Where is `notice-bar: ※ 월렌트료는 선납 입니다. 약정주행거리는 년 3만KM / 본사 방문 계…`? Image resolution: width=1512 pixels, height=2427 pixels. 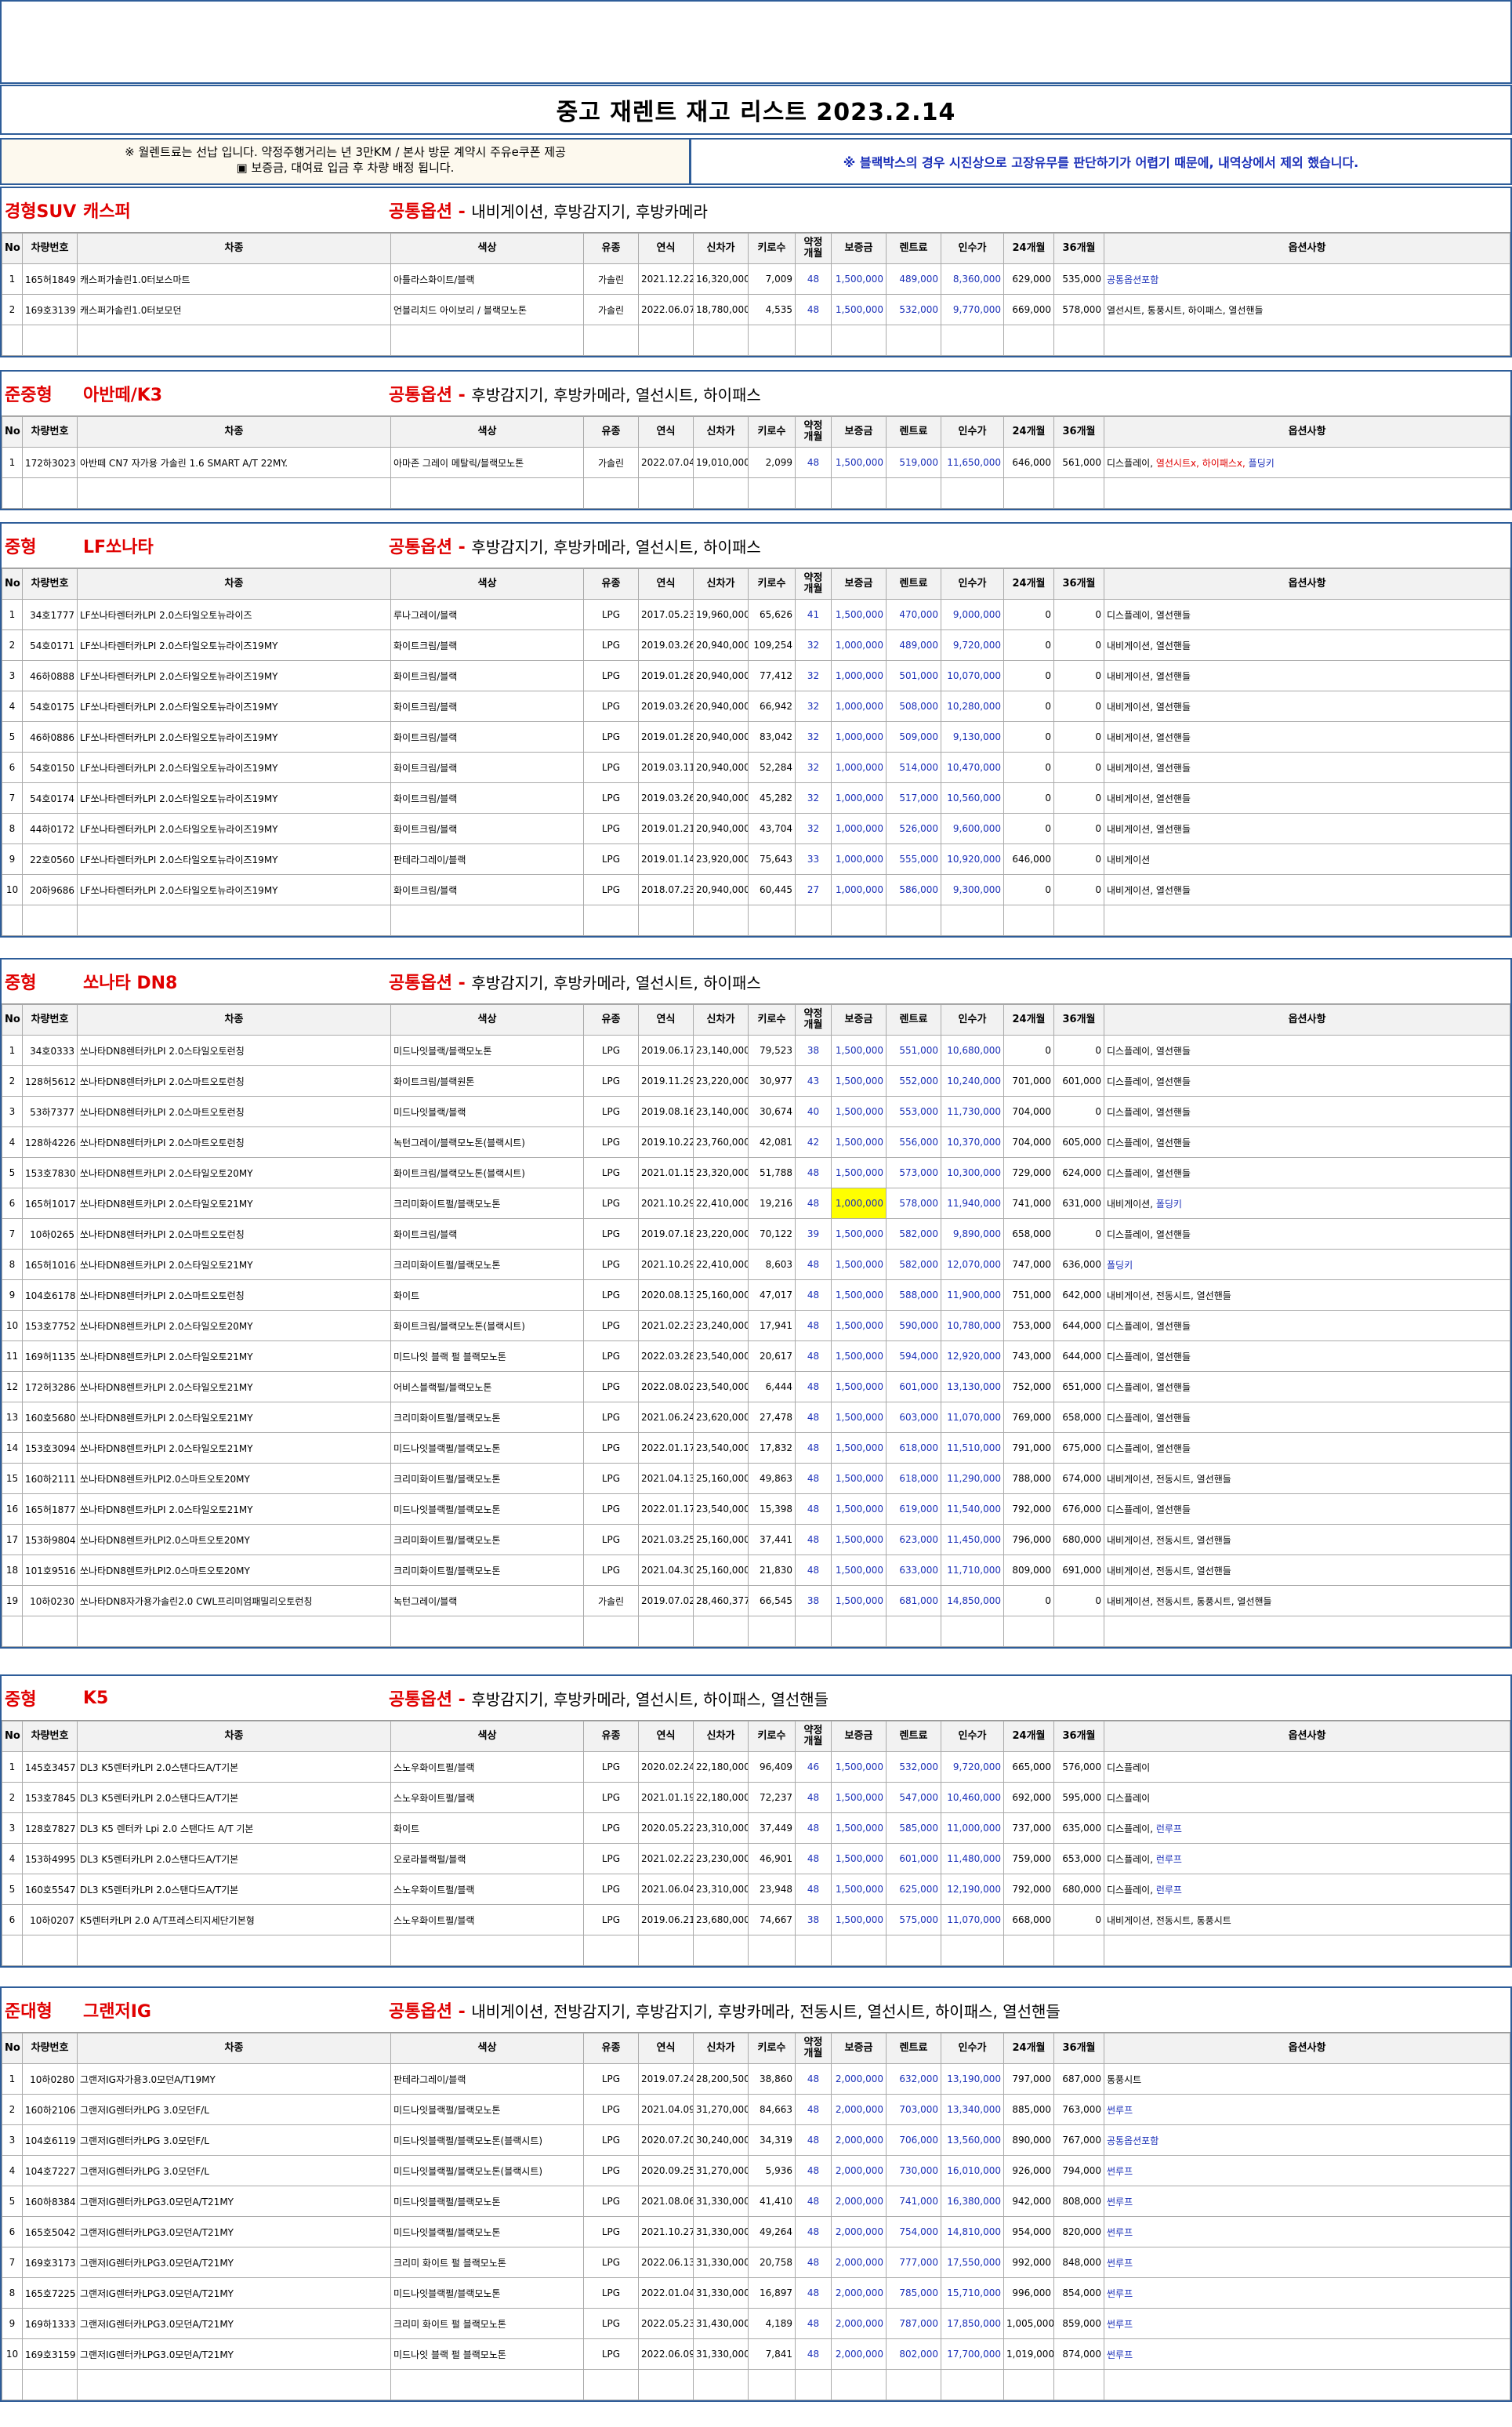 notice-bar: ※ 월렌트료는 선납 입니다. 약정주행거리는 년 3만KM / 본사 방문 계… is located at coordinates (756, 161).